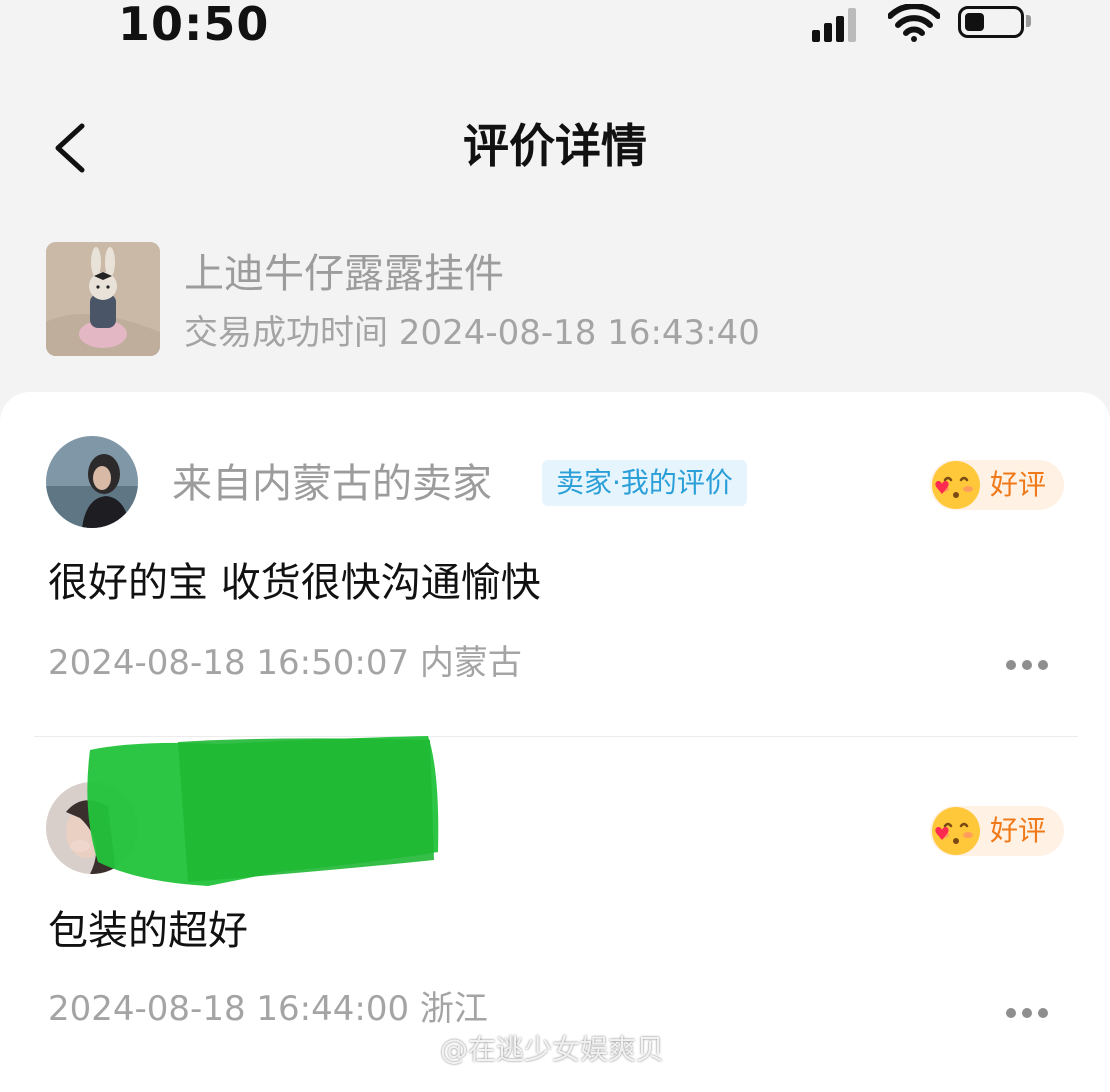  Describe the element at coordinates (914, 23) in the screenshot. I see `wifi-icon` at that location.